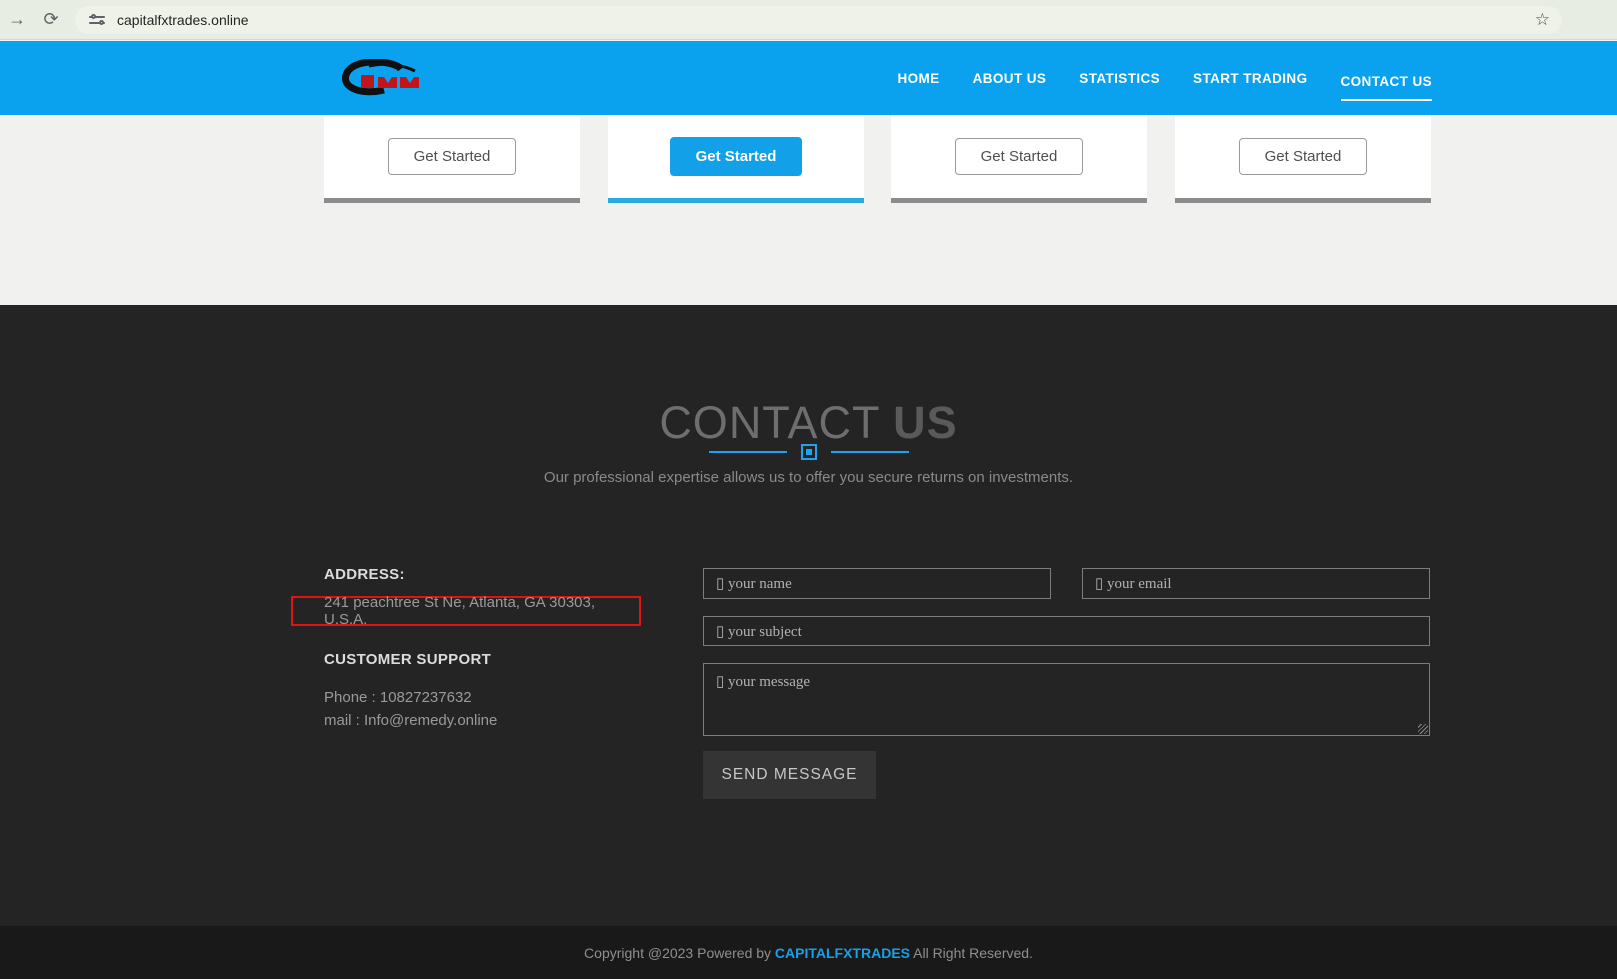 This screenshot has height=979, width=1617. I want to click on footer-brand-link: CAPITALFXTRADES, so click(842, 953).